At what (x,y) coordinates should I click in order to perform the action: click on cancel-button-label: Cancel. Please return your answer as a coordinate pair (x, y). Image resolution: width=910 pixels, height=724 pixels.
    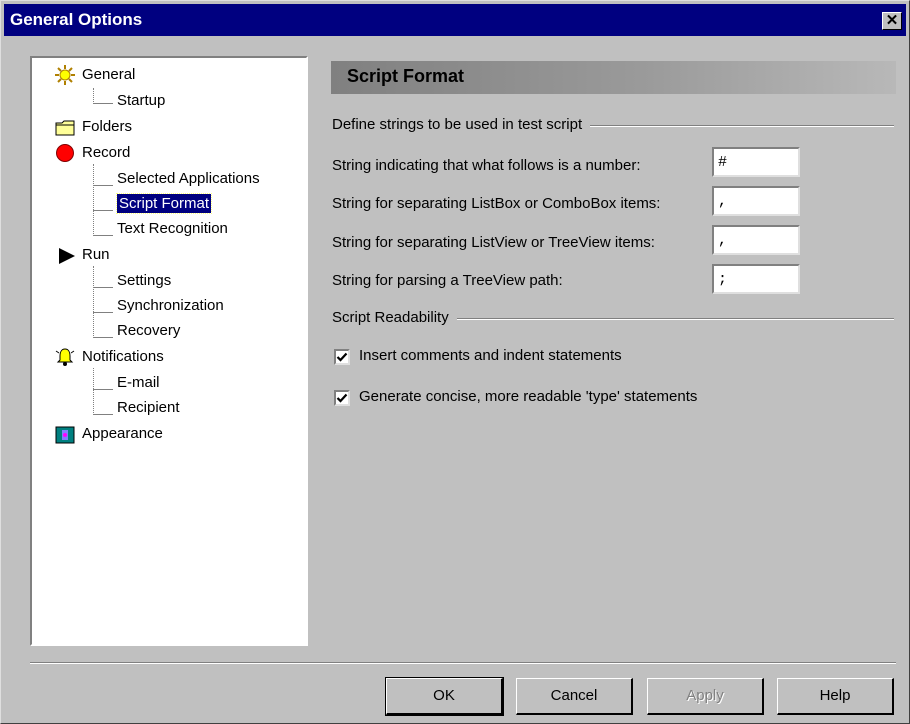
    Looking at the image, I should click on (574, 695).